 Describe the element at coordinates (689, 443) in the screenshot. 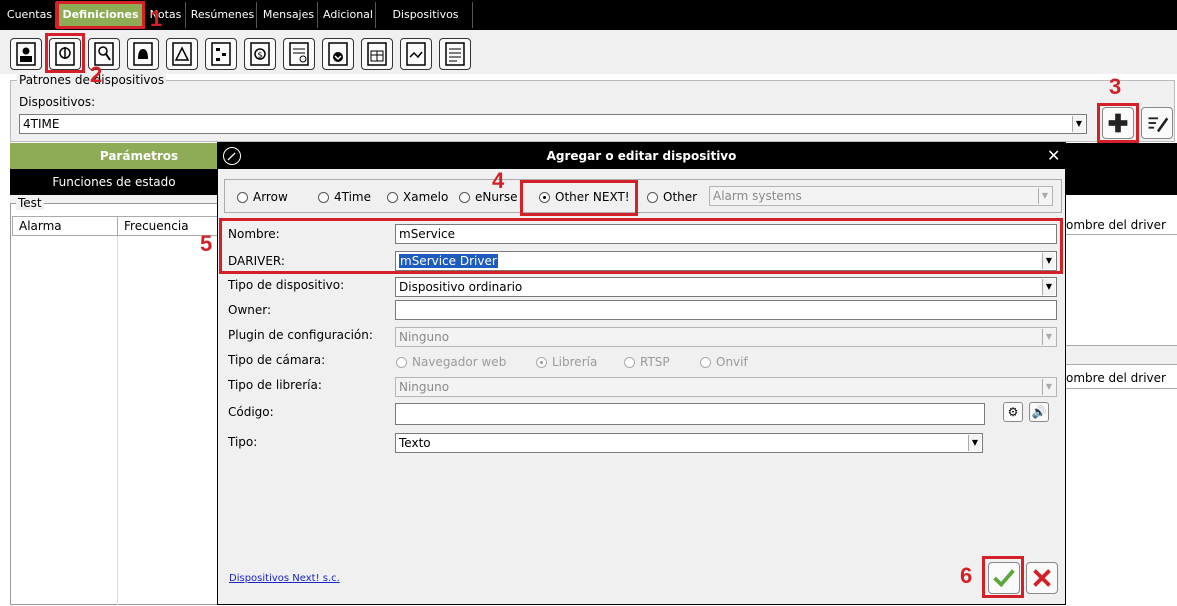

I see `tipo-select: Texto ▼` at that location.